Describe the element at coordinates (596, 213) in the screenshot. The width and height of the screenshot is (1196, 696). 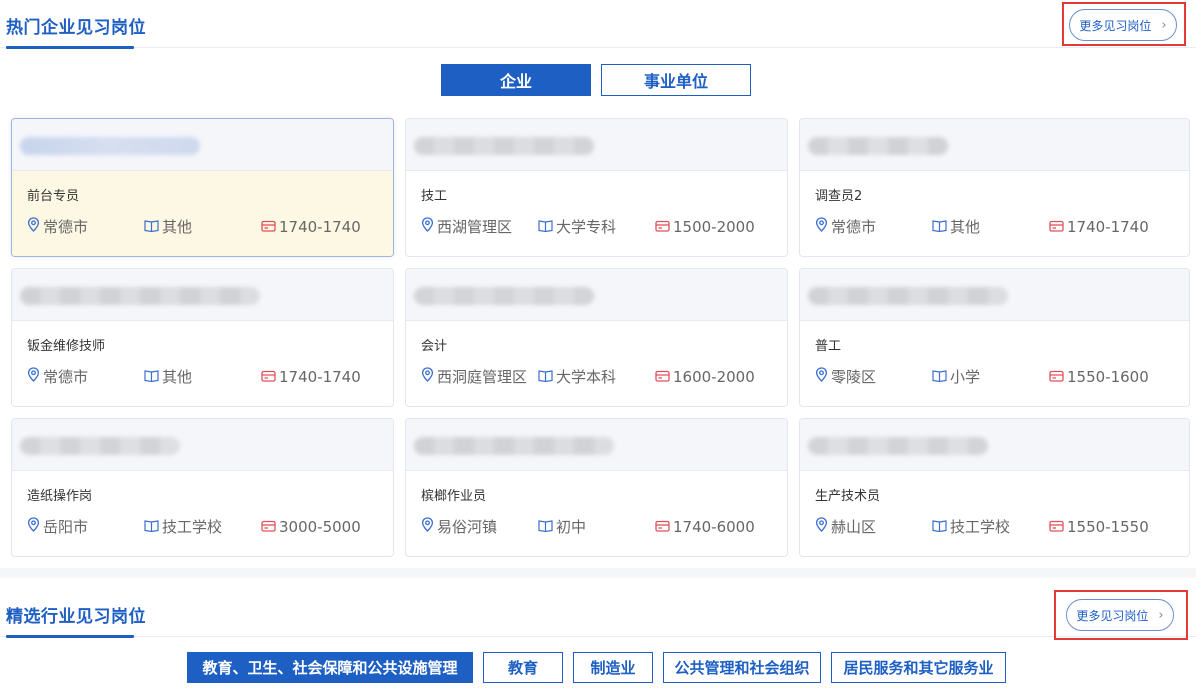
I see `job-card-body: 技工 西湖管理区 大学专科 1500-2000` at that location.